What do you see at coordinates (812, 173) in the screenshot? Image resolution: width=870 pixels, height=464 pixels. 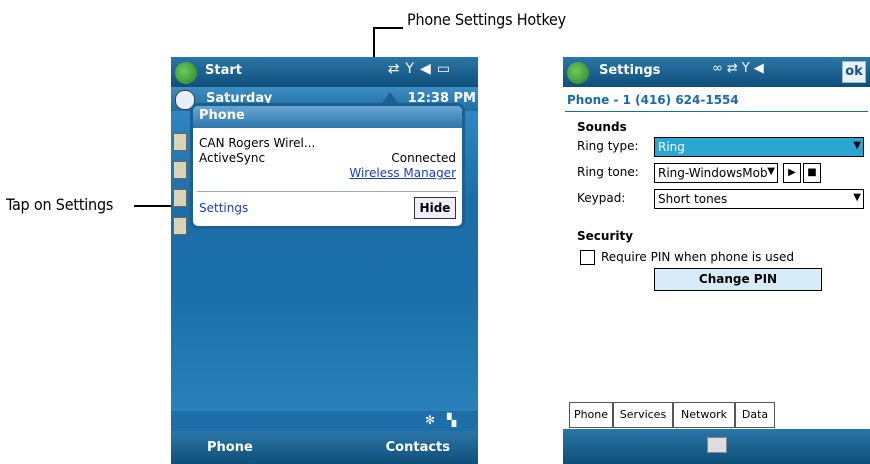 I see `stop-button: ■` at bounding box center [812, 173].